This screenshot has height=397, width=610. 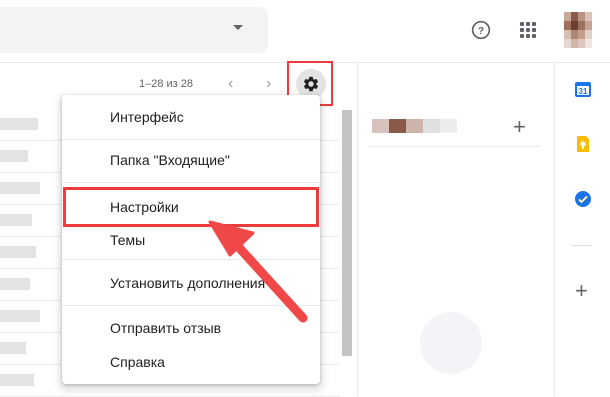 What do you see at coordinates (258, 271) in the screenshot?
I see `annotation-arrow-icon` at bounding box center [258, 271].